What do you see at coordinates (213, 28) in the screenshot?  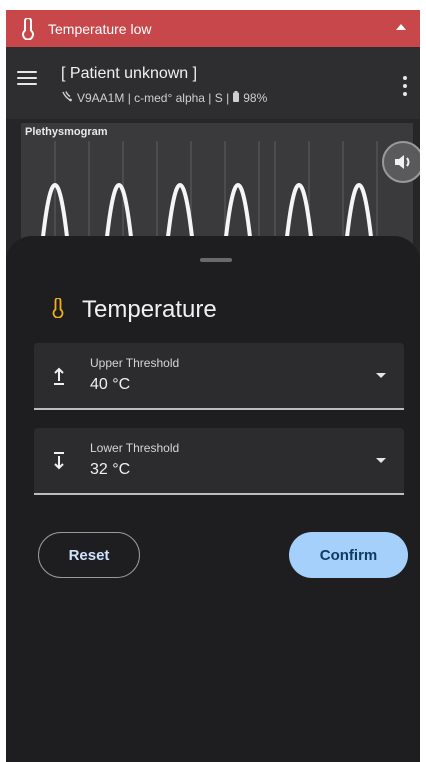 I see `alert-banner: Temperature low` at bounding box center [213, 28].